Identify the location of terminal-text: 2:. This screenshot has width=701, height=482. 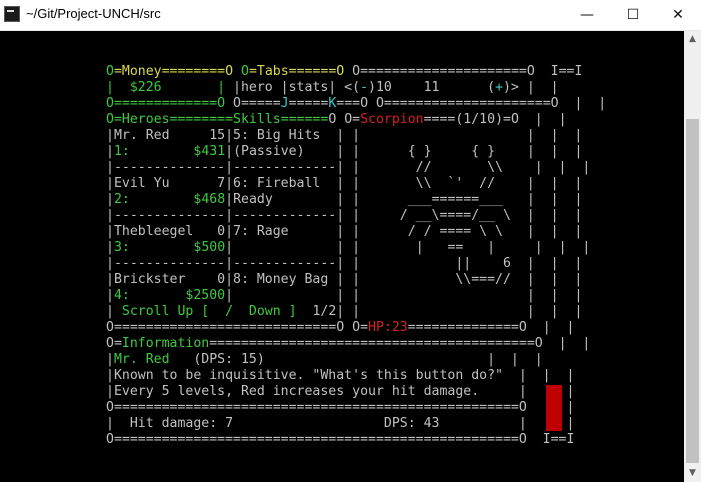
(121, 199).